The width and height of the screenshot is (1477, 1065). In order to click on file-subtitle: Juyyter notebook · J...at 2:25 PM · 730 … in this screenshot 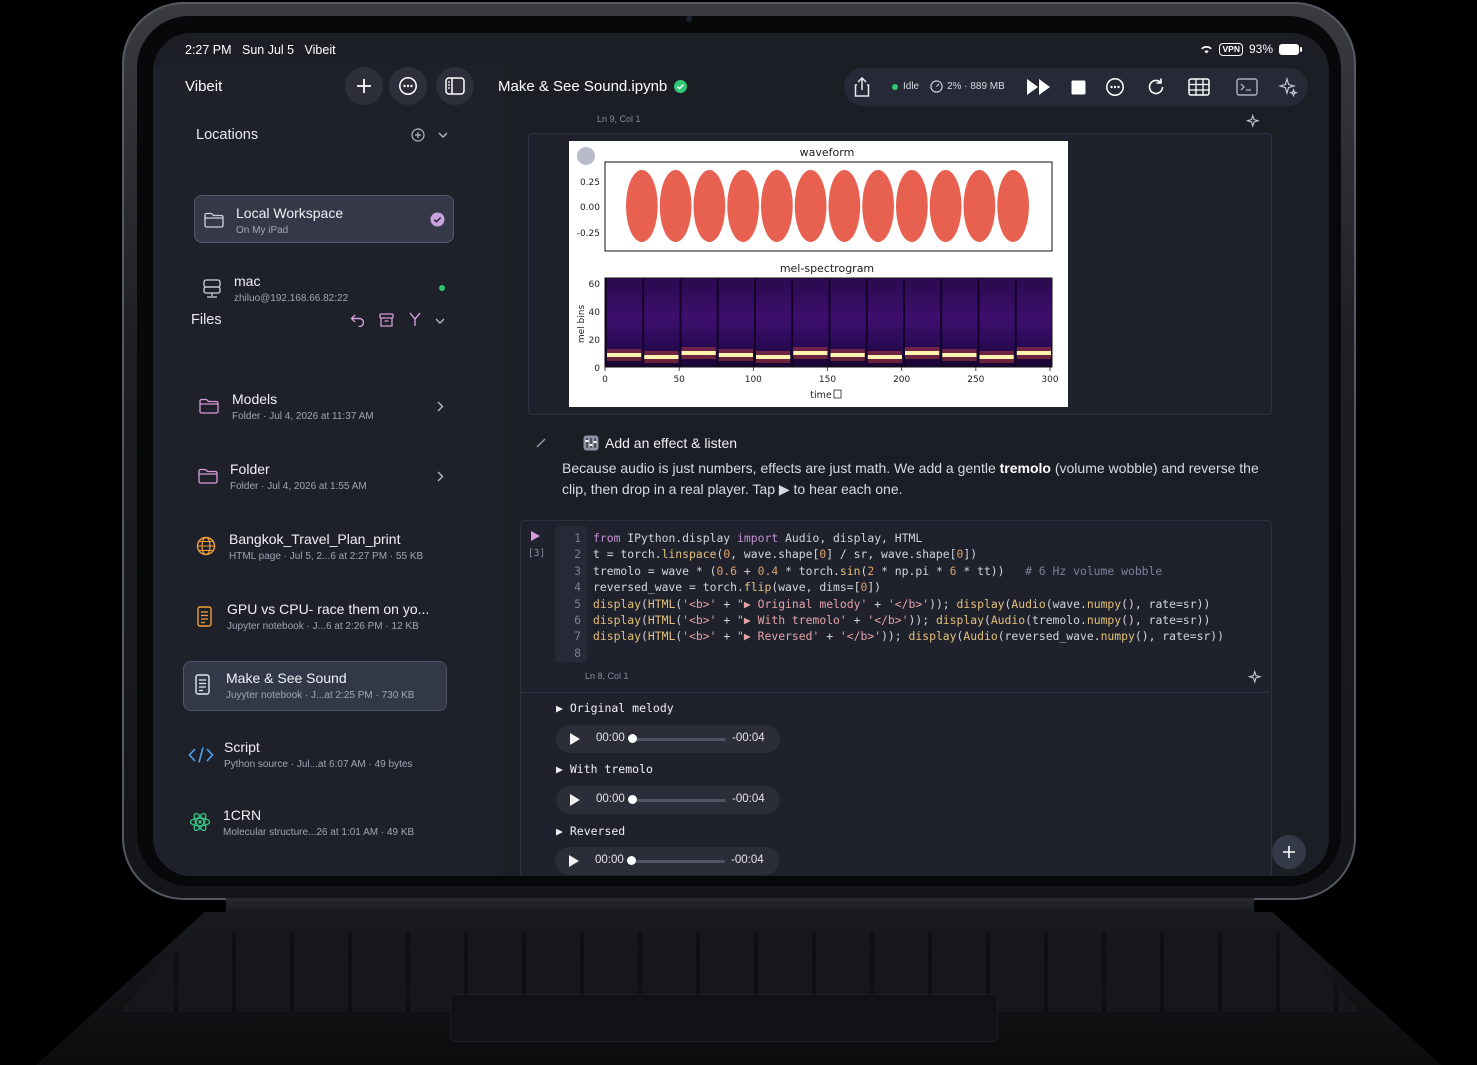, I will do `click(320, 695)`.